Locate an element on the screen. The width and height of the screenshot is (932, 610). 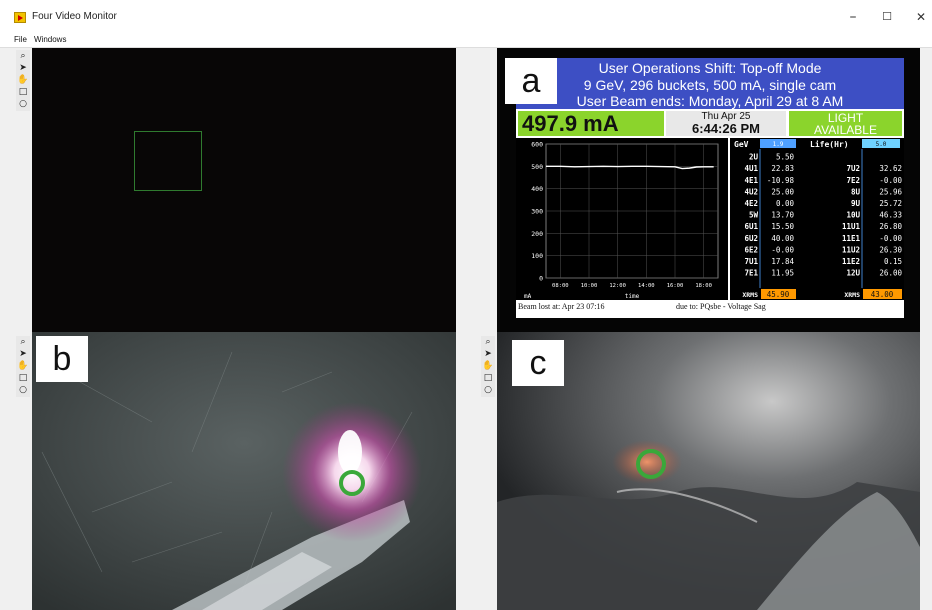
table-left-row-name: 4E2 is located at coordinates (751, 203).